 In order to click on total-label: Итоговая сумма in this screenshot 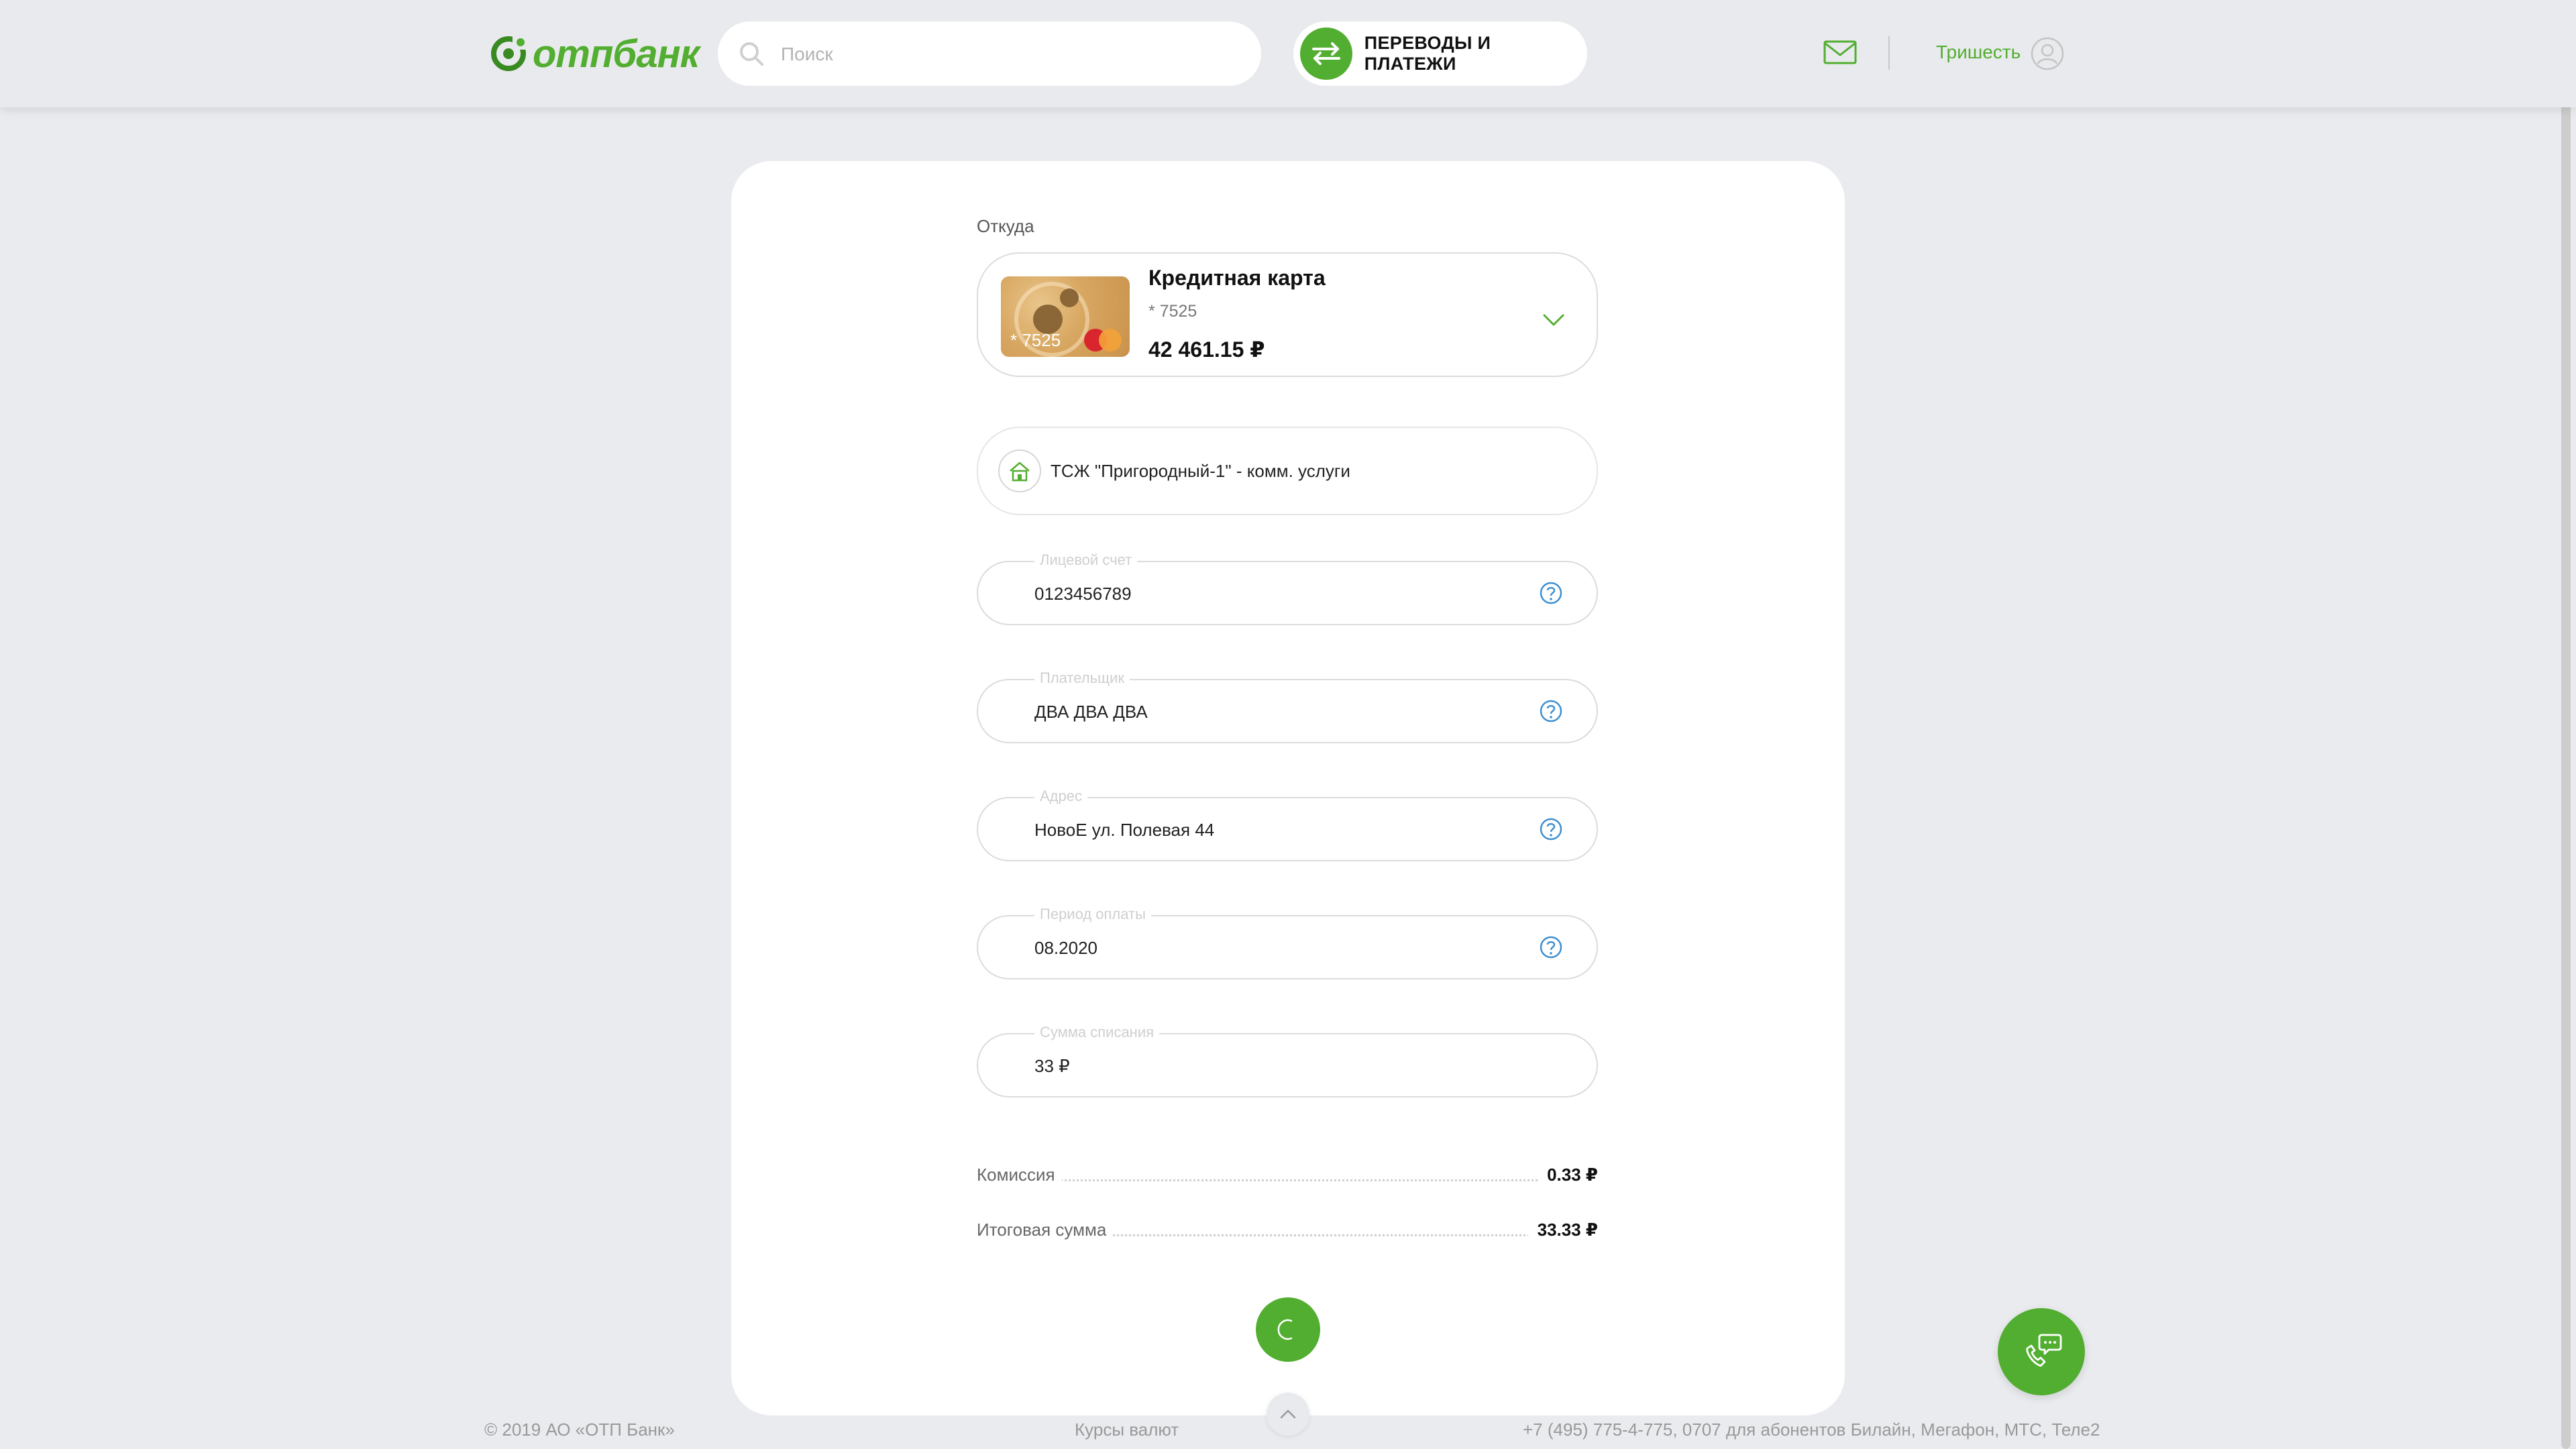, I will do `click(1045, 1230)`.